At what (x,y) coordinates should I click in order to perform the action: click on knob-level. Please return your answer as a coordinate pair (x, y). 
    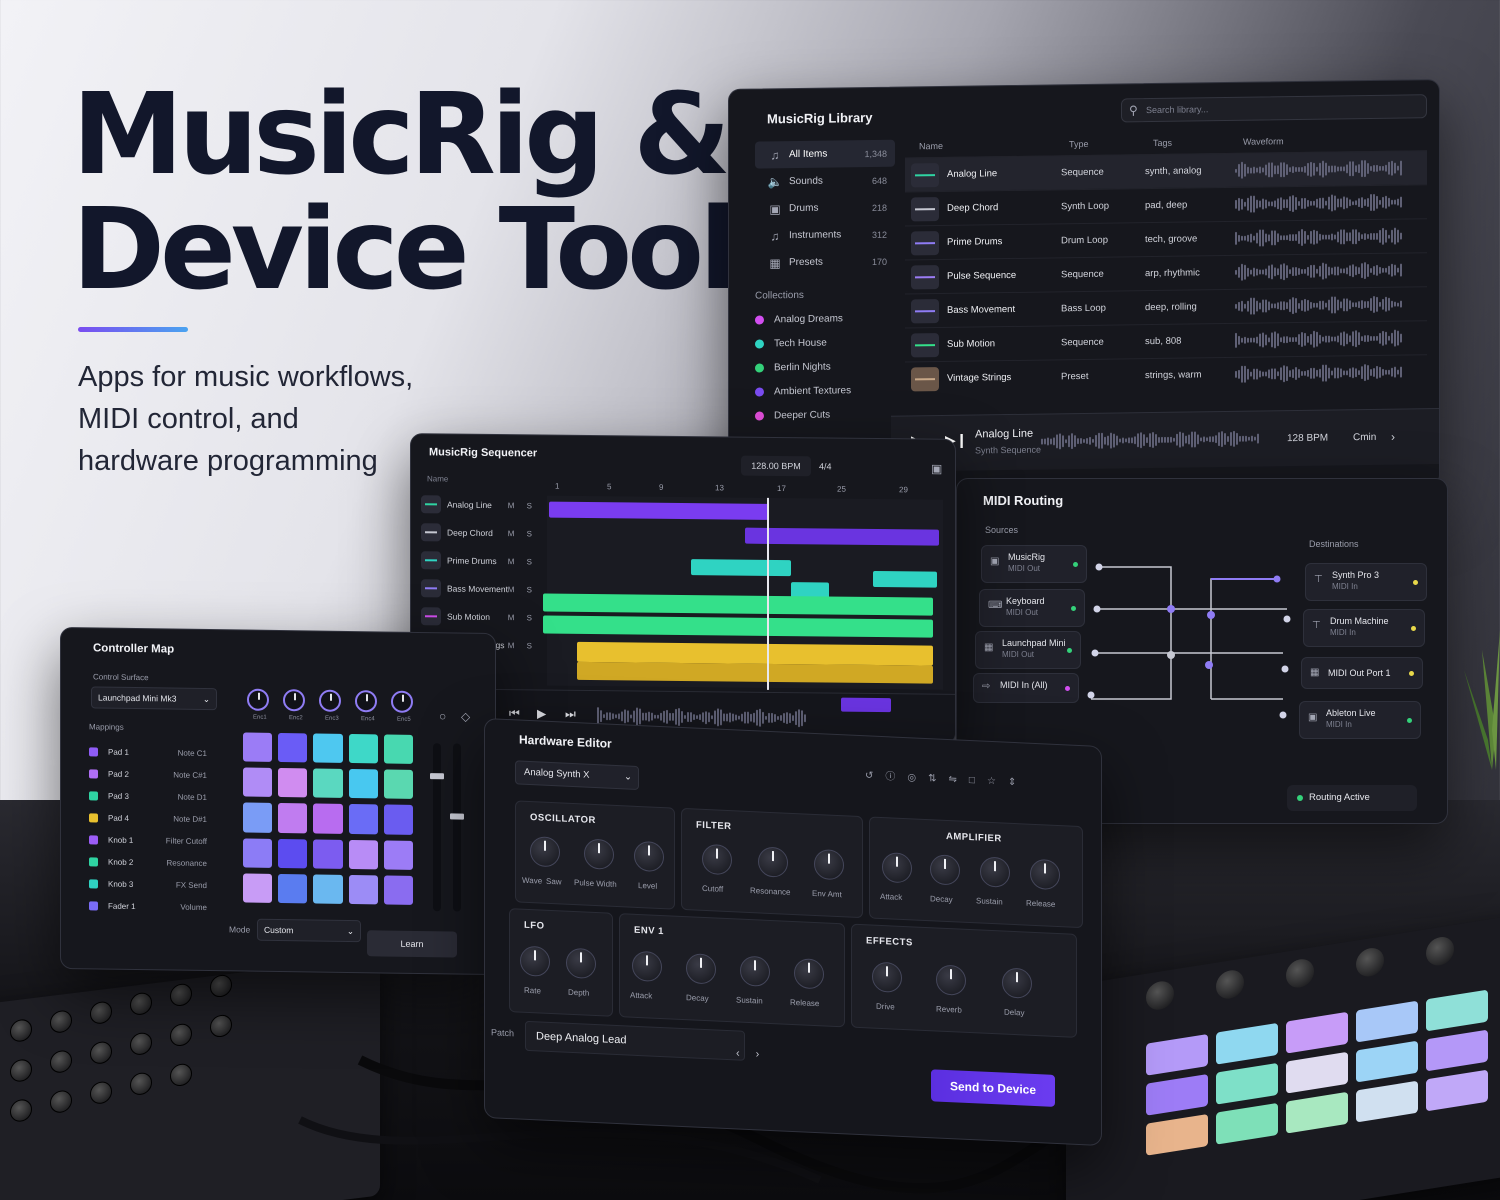
    Looking at the image, I should click on (649, 856).